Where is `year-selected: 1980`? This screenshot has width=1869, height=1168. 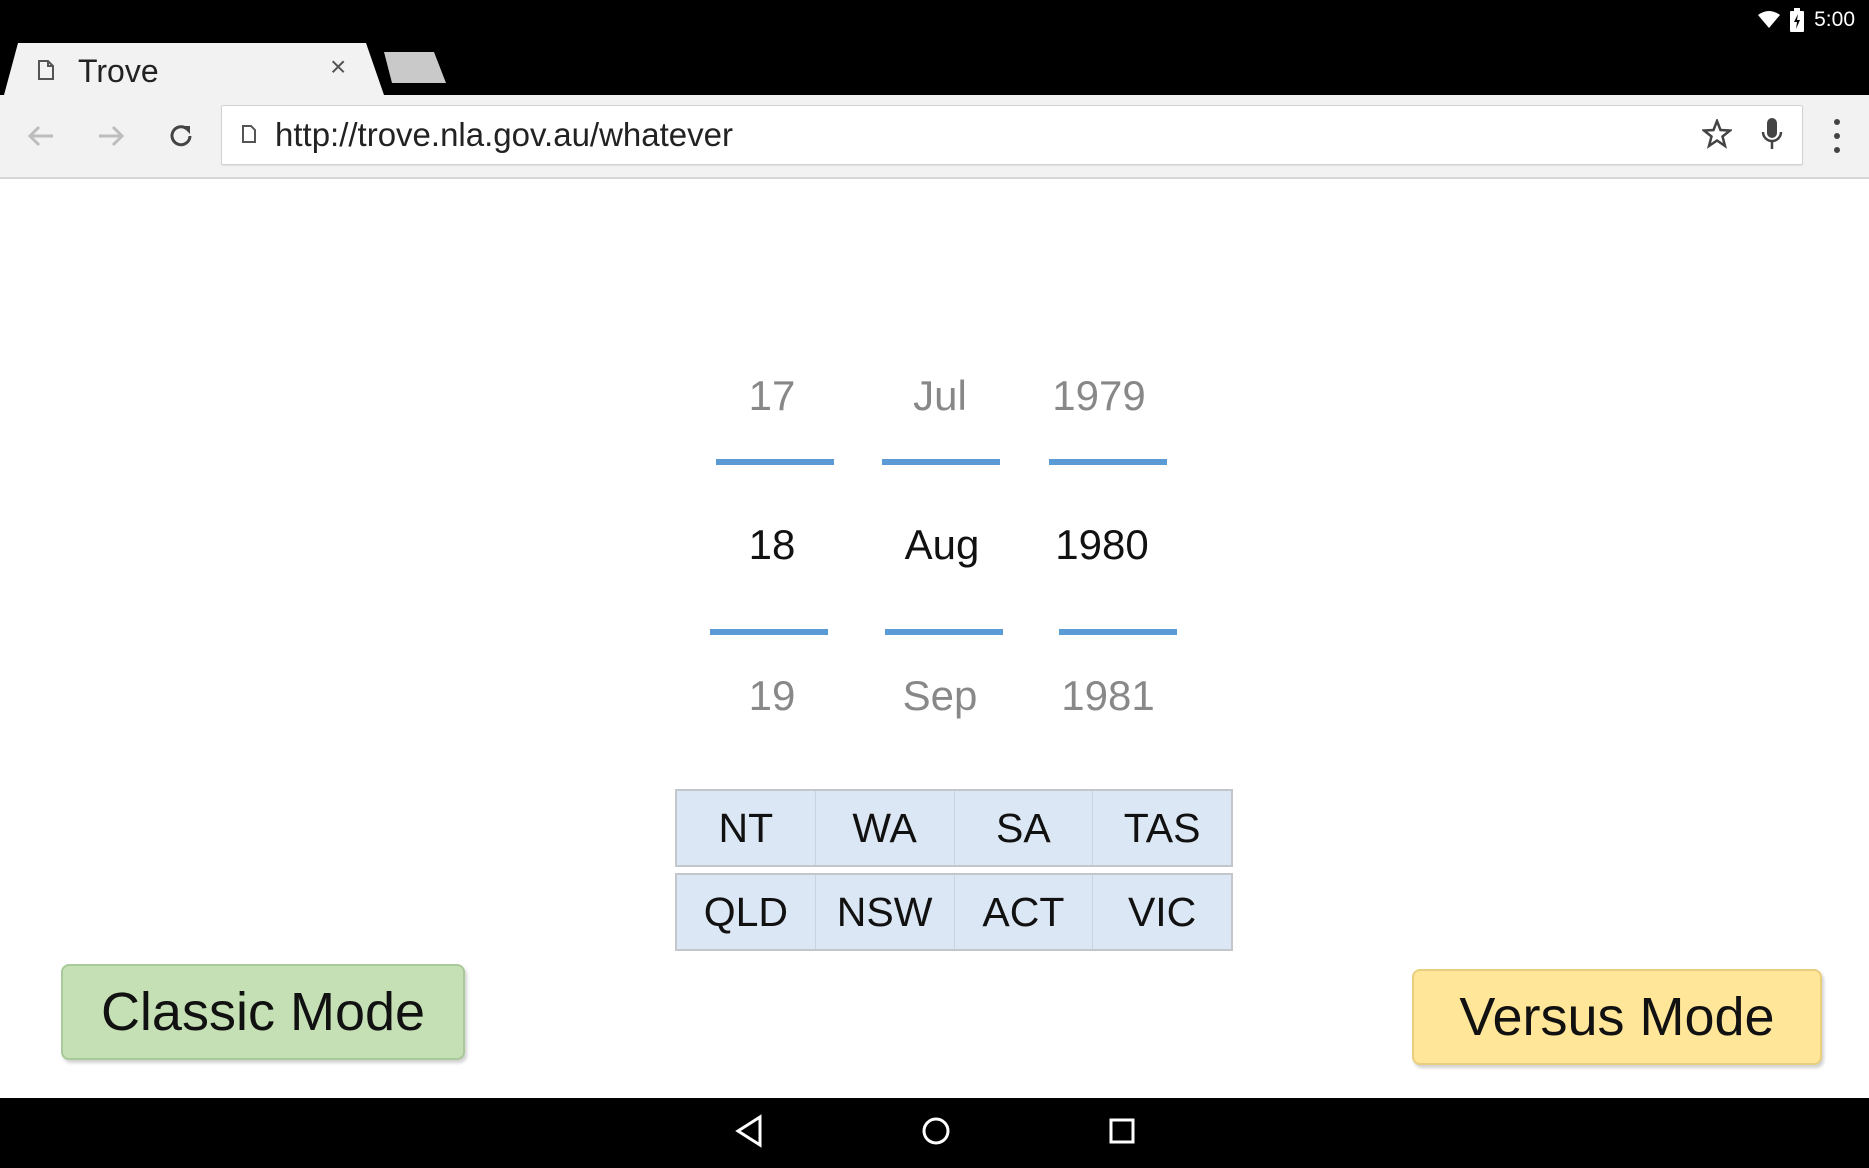
year-selected: 1980 is located at coordinates (1101, 545).